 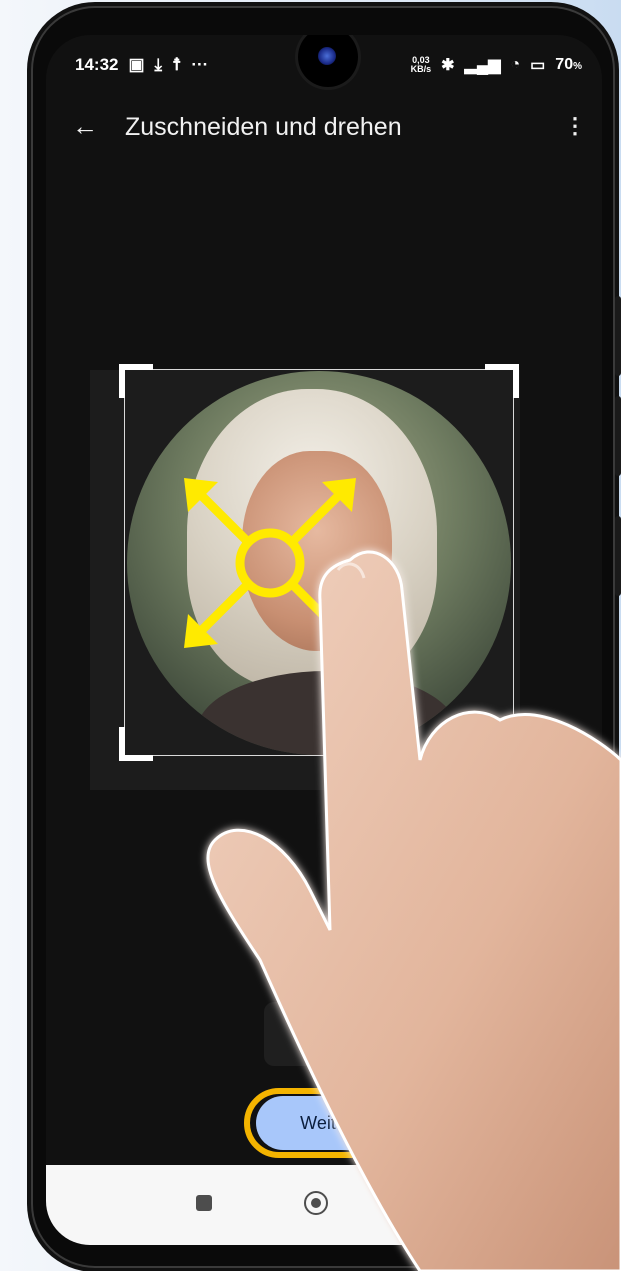 I want to click on app-bar: ← Zuschneiden und drehen ⋮, so click(x=324, y=127).